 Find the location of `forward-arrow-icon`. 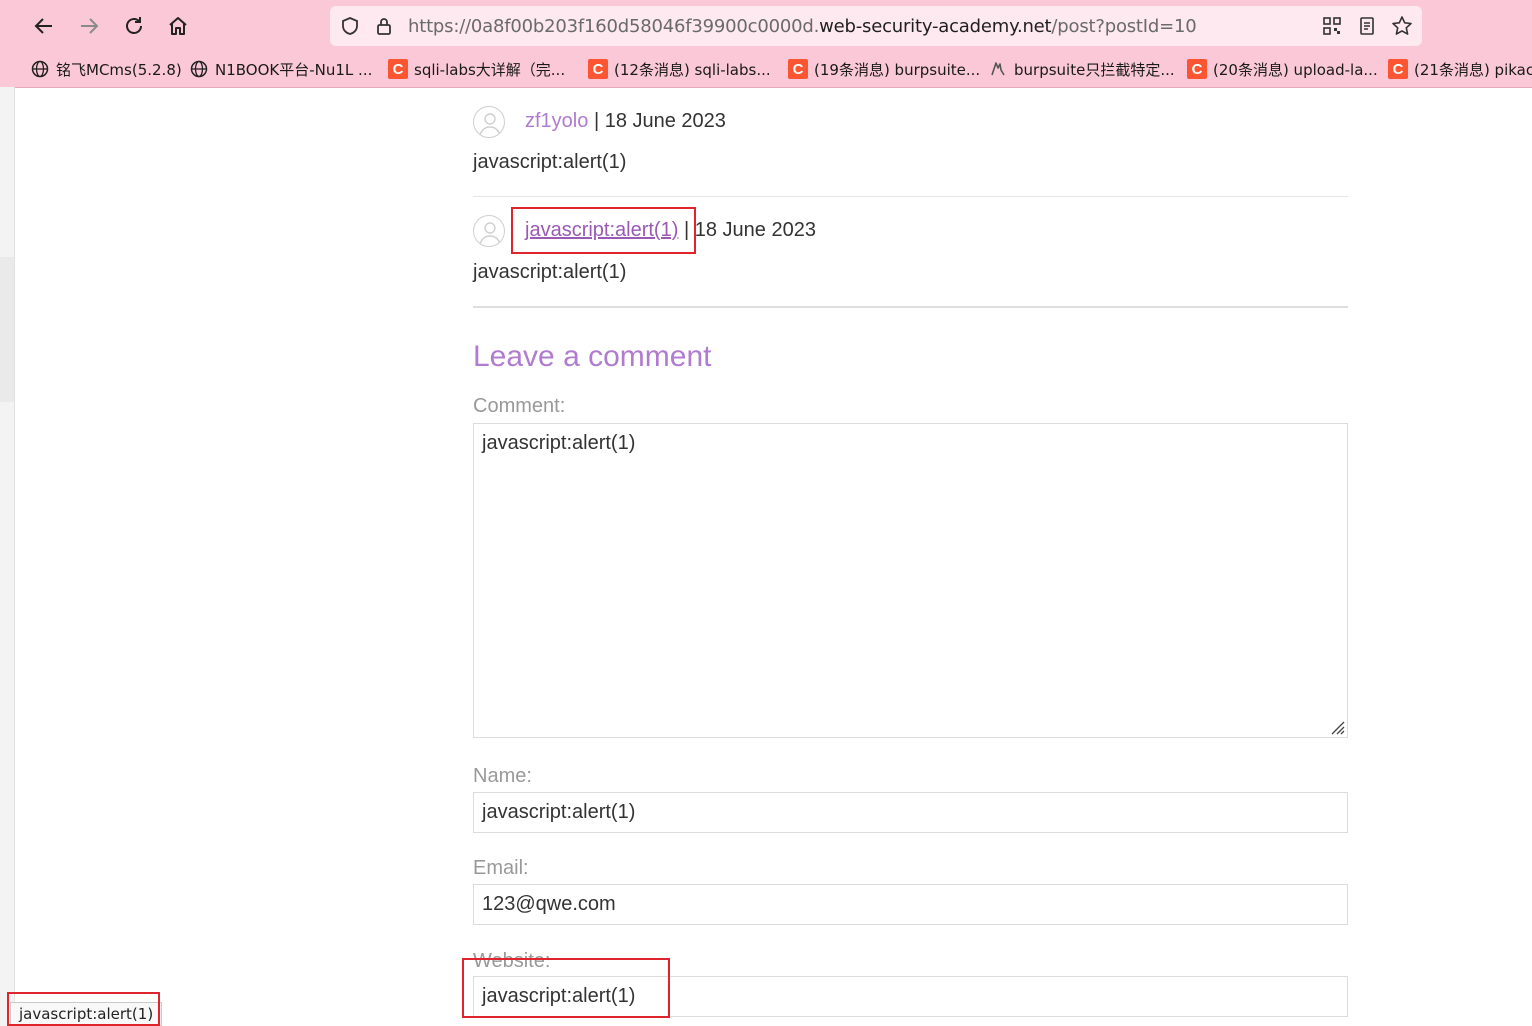

forward-arrow-icon is located at coordinates (90, 26).